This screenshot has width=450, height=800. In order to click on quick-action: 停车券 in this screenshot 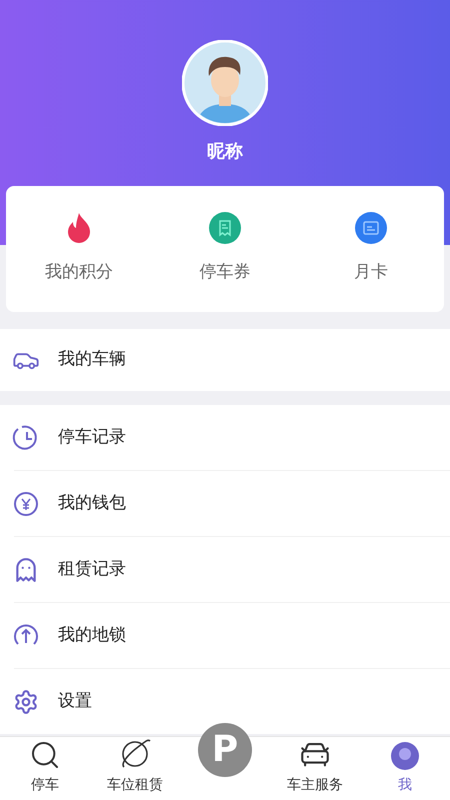, I will do `click(225, 249)`.